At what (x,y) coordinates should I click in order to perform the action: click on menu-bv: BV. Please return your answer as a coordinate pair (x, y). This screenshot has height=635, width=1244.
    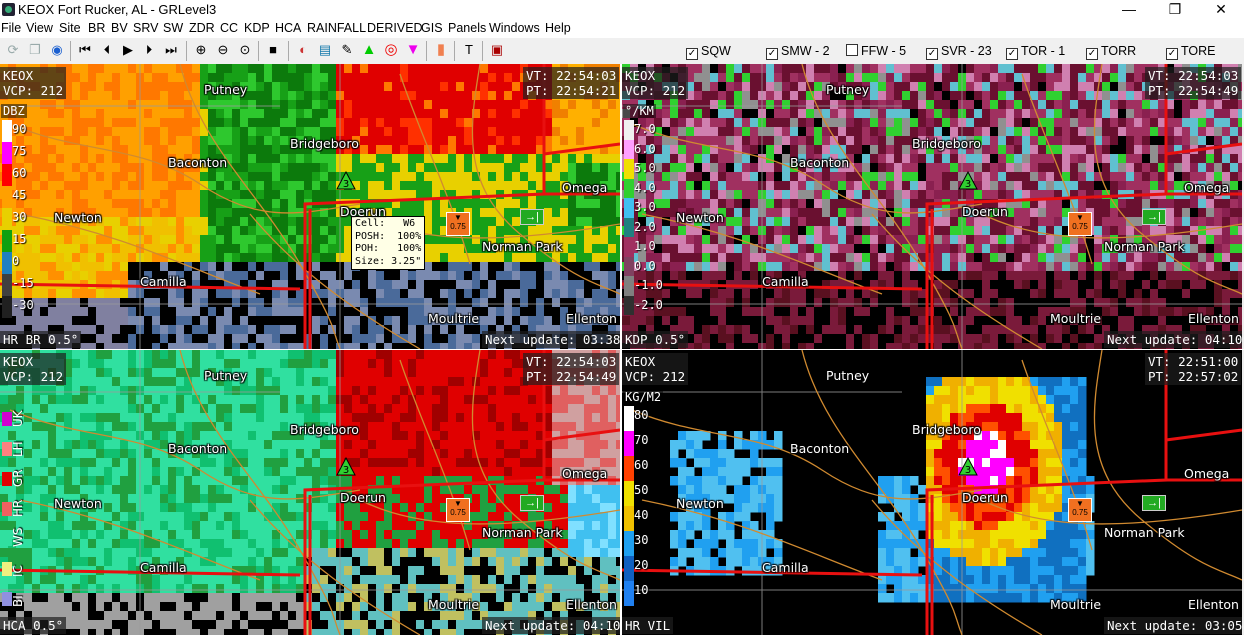
    Looking at the image, I should click on (119, 28).